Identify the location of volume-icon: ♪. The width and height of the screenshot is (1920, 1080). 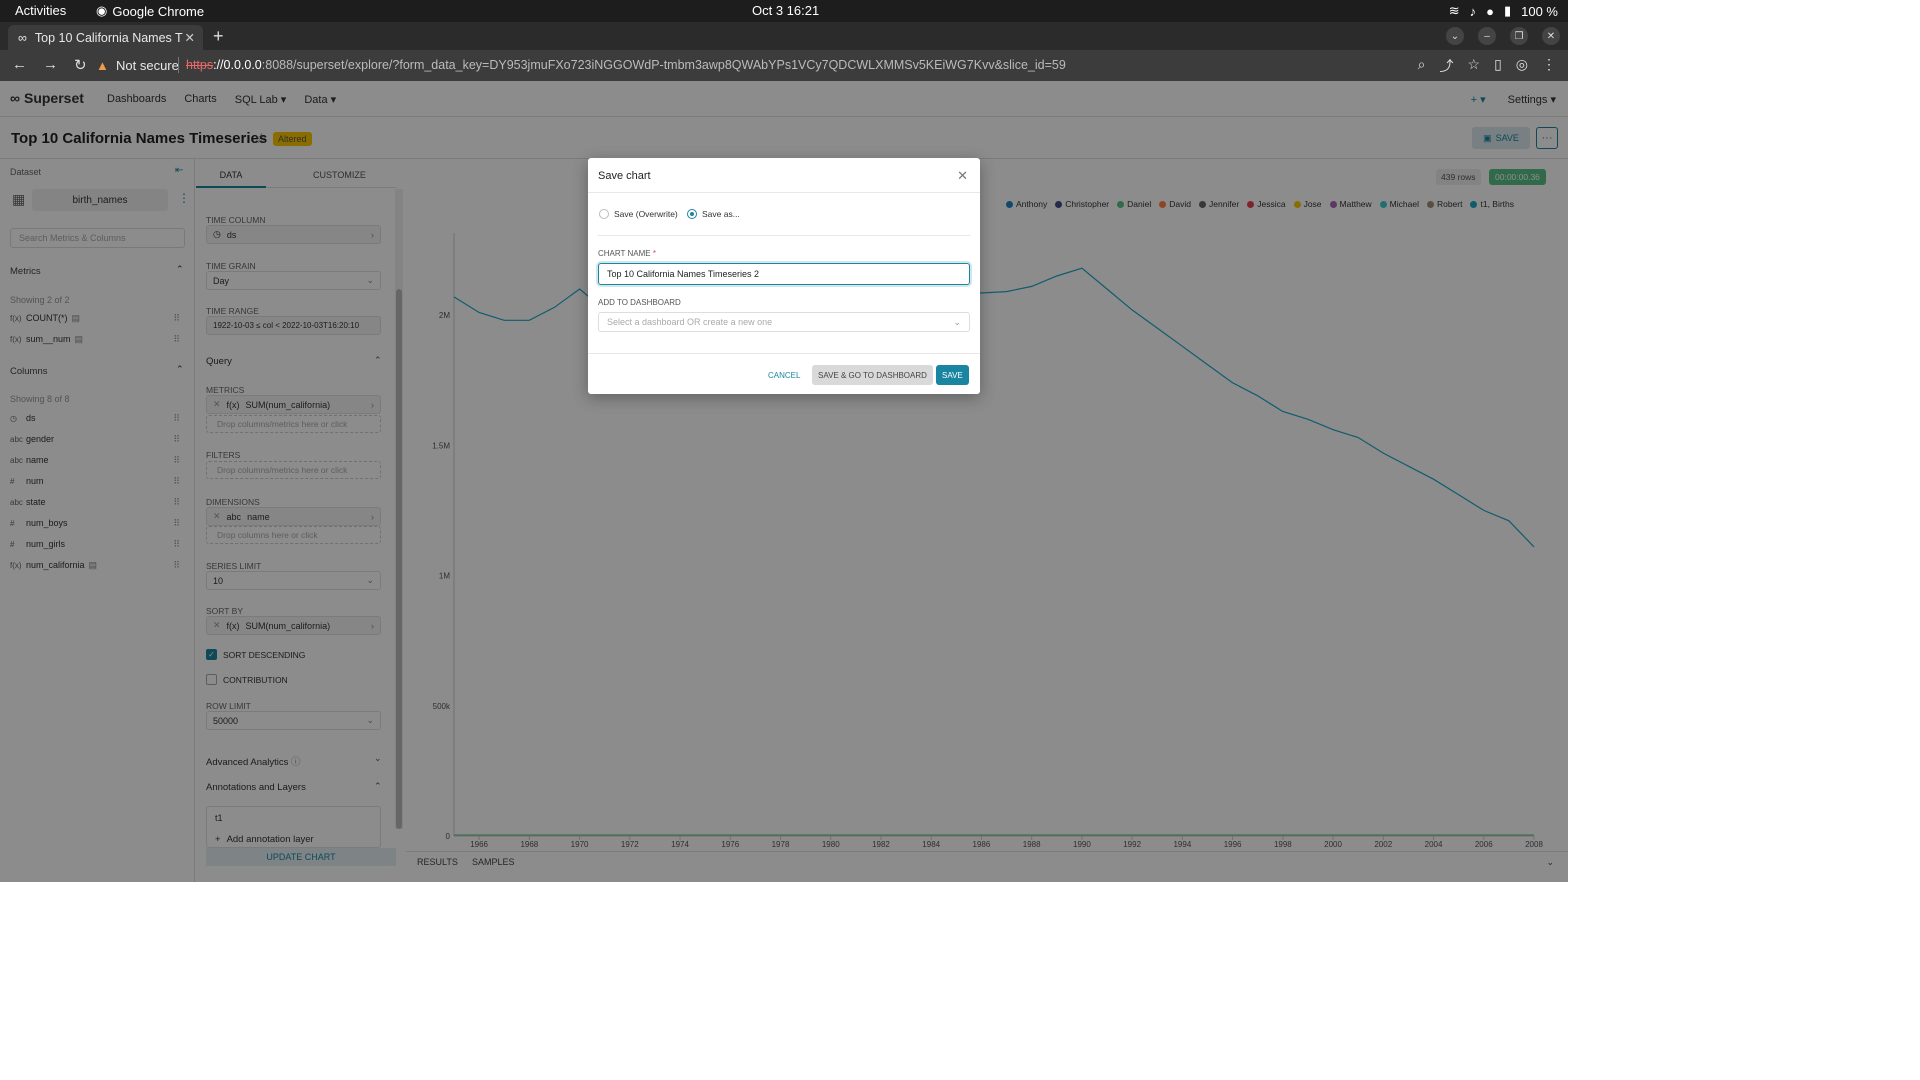
(1473, 11).